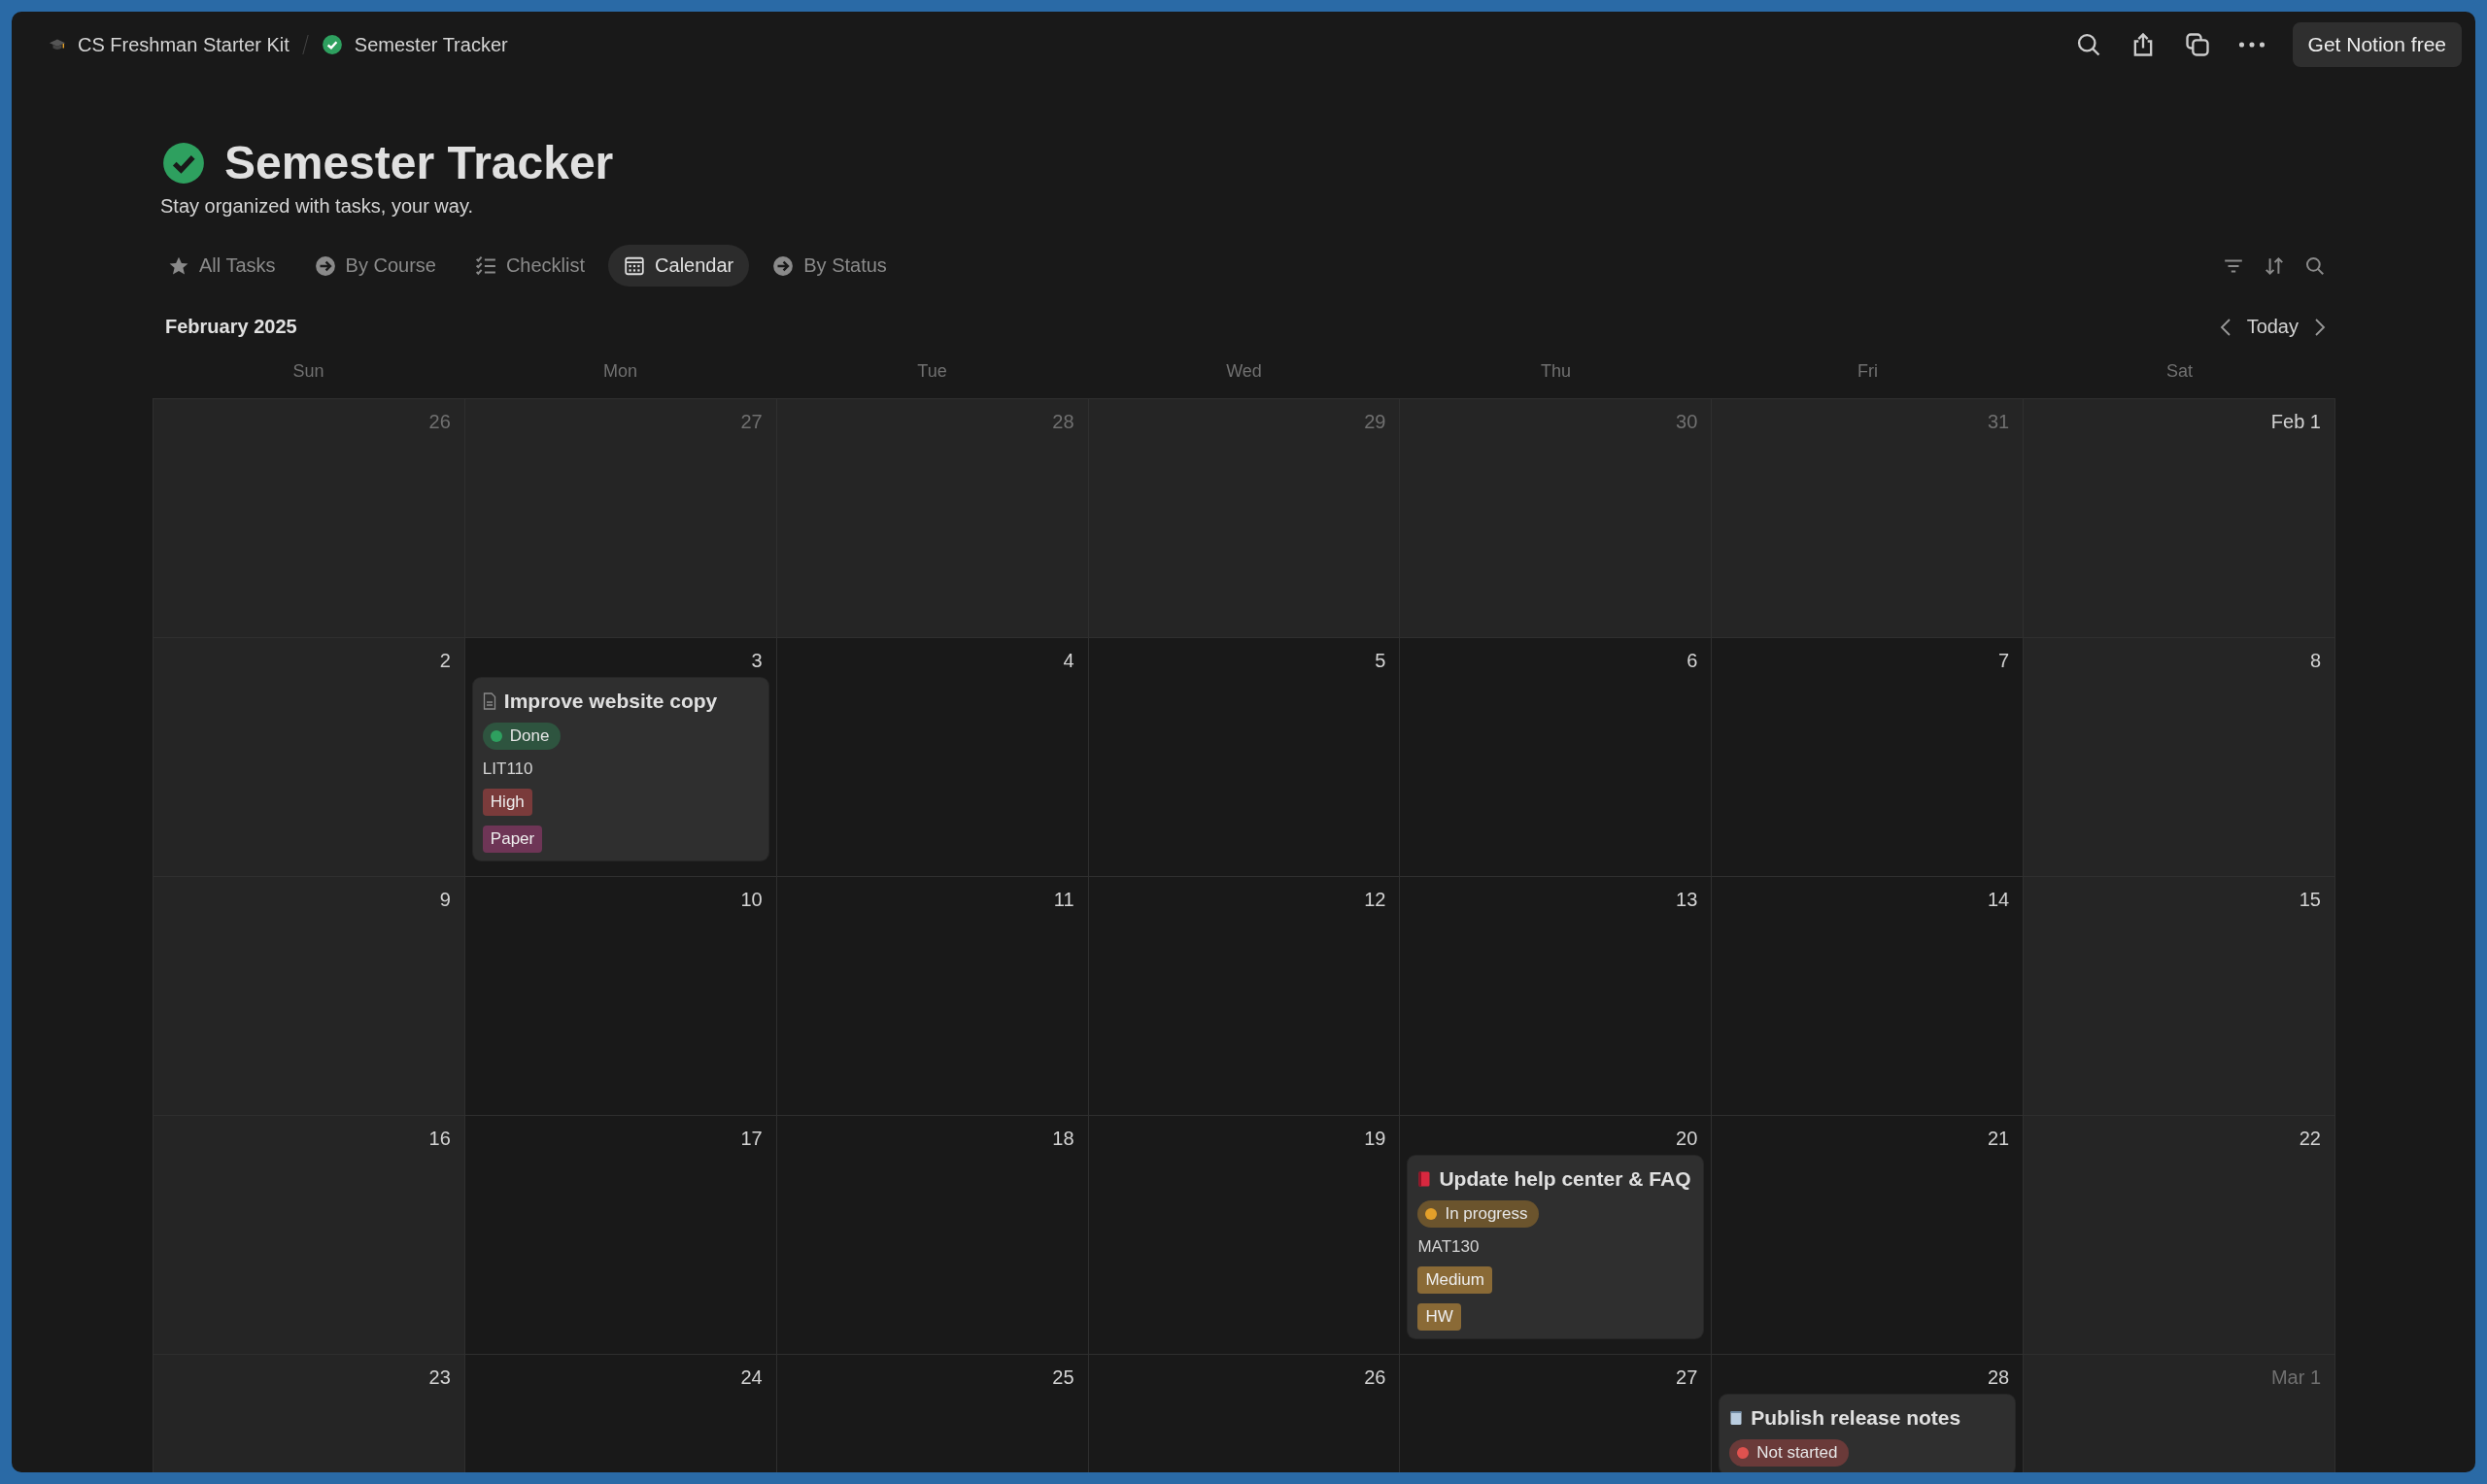 This screenshot has height=1484, width=2487. Describe the element at coordinates (1556, 371) in the screenshot. I see `weekday-label: Thu` at that location.